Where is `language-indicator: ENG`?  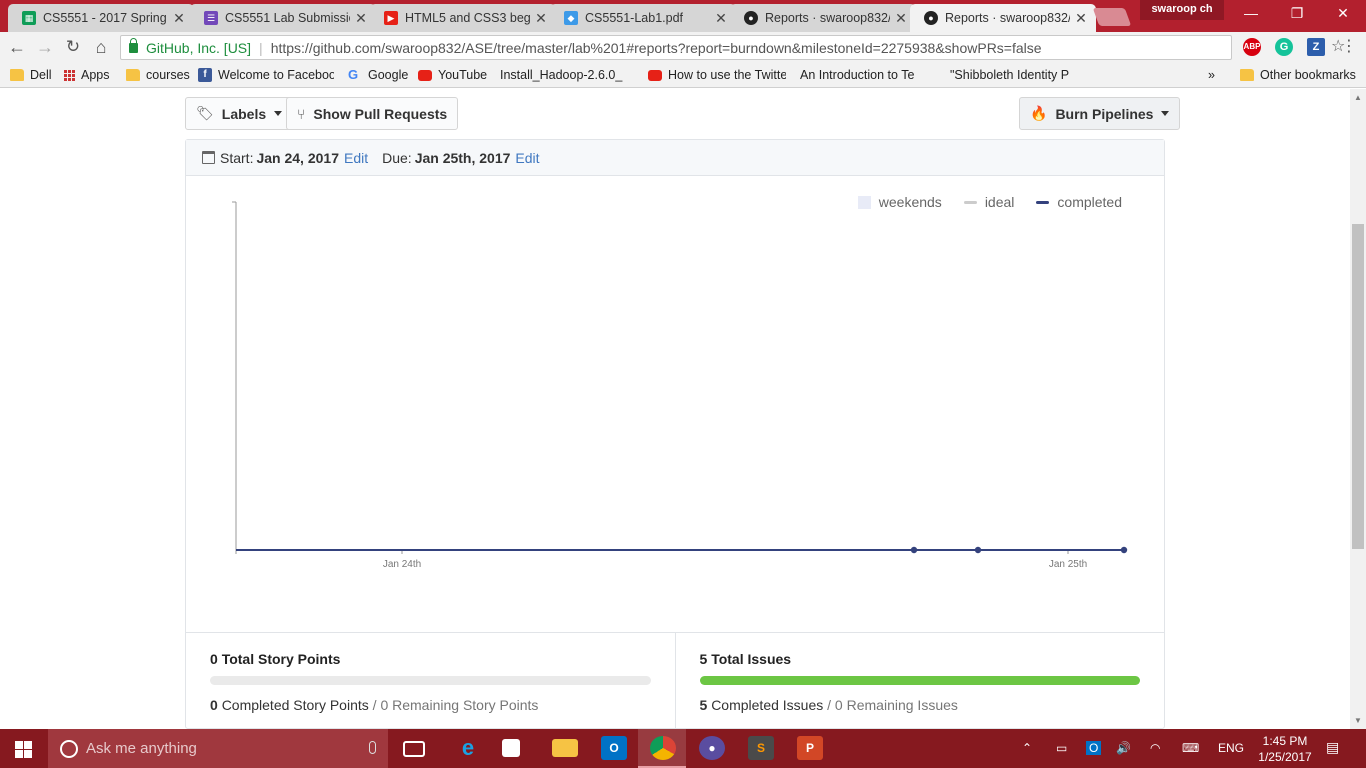 language-indicator: ENG is located at coordinates (1231, 748).